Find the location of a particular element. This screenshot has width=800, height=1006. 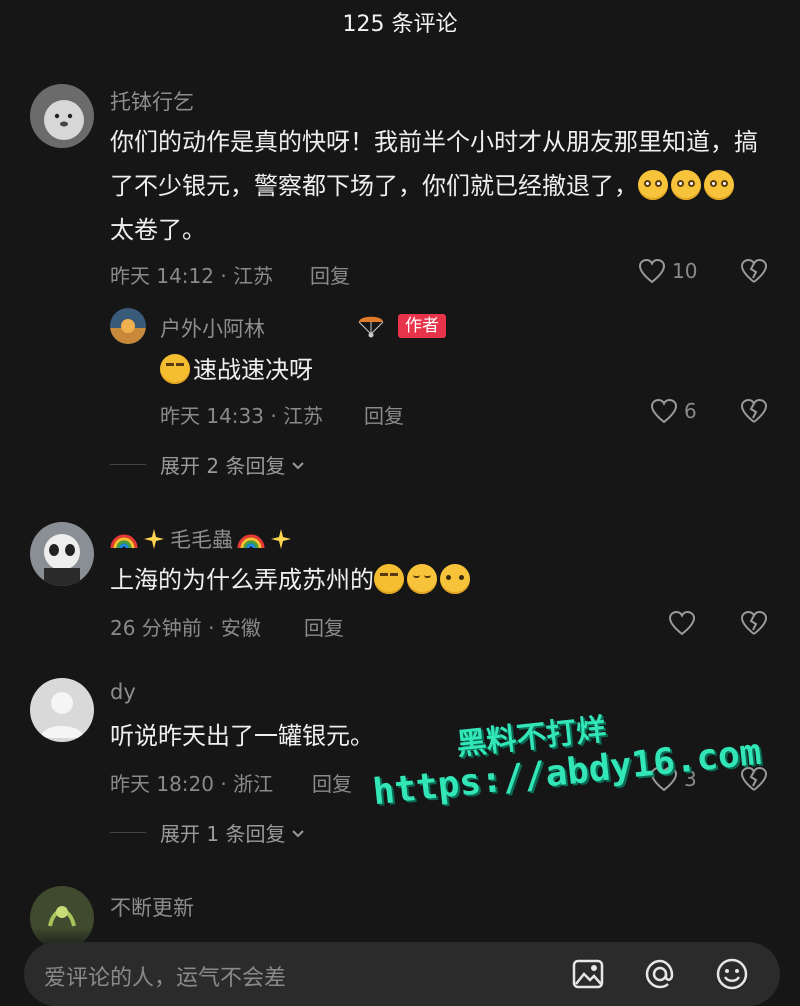

mention-button is located at coordinates (660, 976).